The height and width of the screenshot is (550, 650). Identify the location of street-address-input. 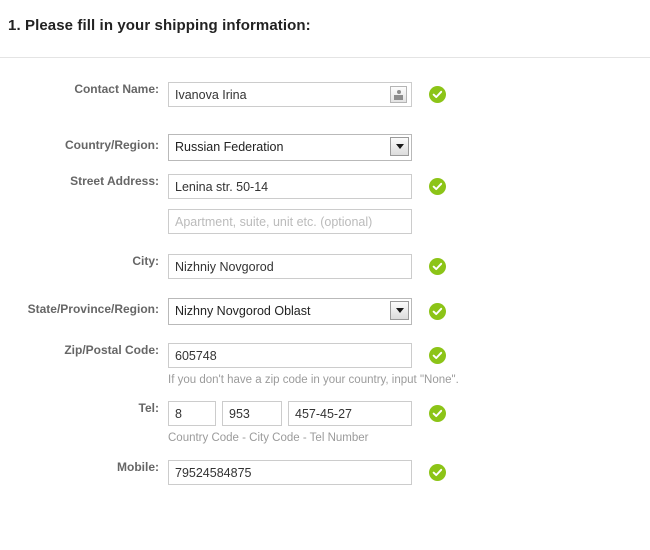
(290, 186).